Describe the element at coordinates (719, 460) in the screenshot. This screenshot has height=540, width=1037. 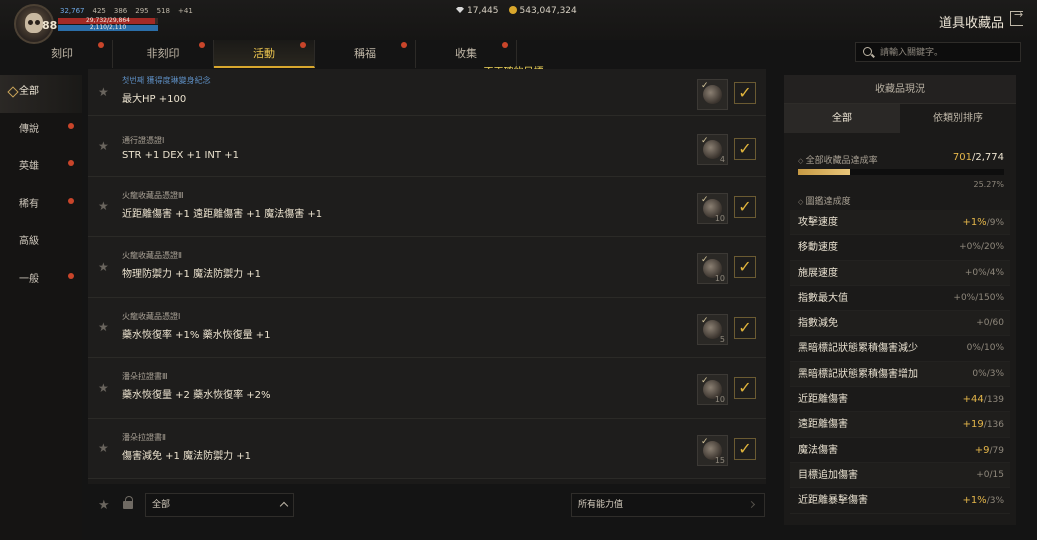
I see `item-count: 15` at that location.